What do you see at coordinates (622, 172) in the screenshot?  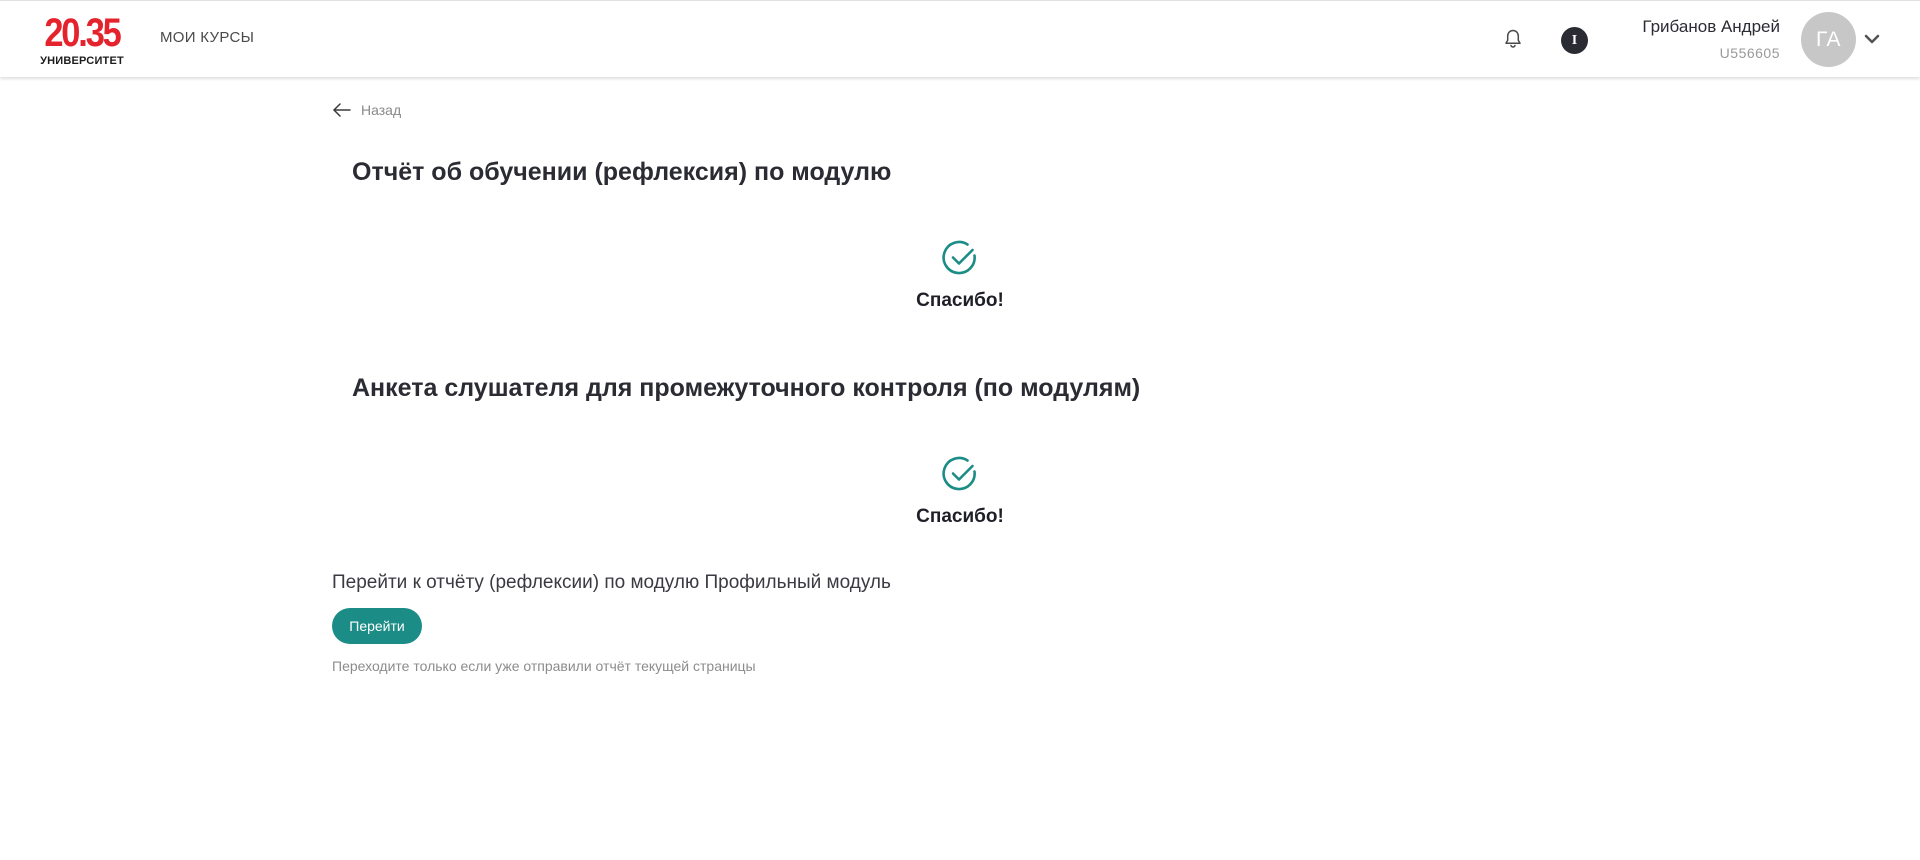 I see `section-title: Отчёт об обучении (рефлексия) по модулю` at bounding box center [622, 172].